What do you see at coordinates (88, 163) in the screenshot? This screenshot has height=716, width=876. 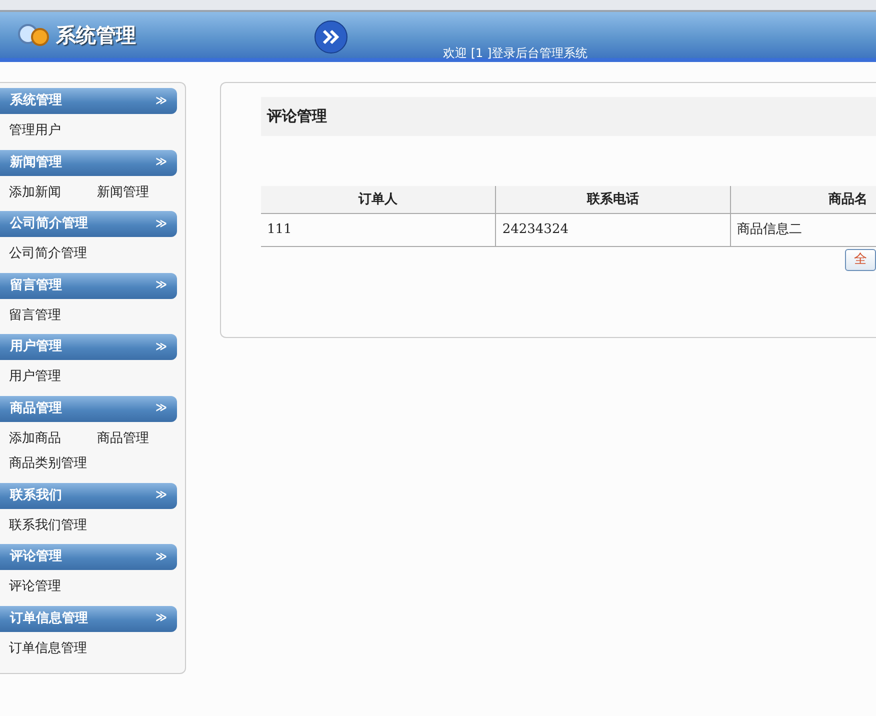 I see `section-header: 新闻管理 ≫` at bounding box center [88, 163].